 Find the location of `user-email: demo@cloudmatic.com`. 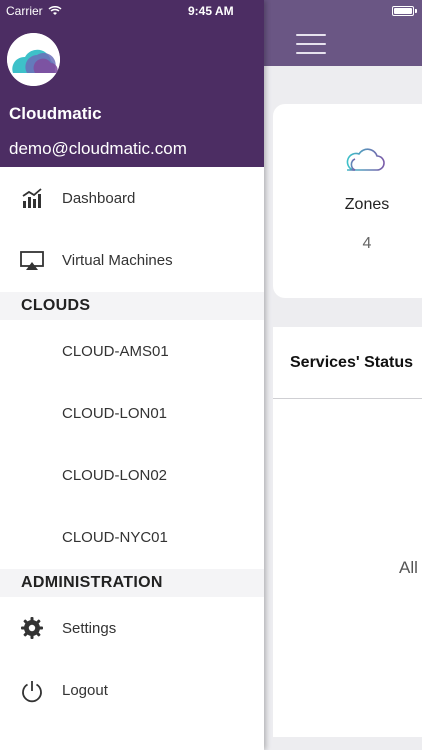

user-email: demo@cloudmatic.com is located at coordinates (98, 148).